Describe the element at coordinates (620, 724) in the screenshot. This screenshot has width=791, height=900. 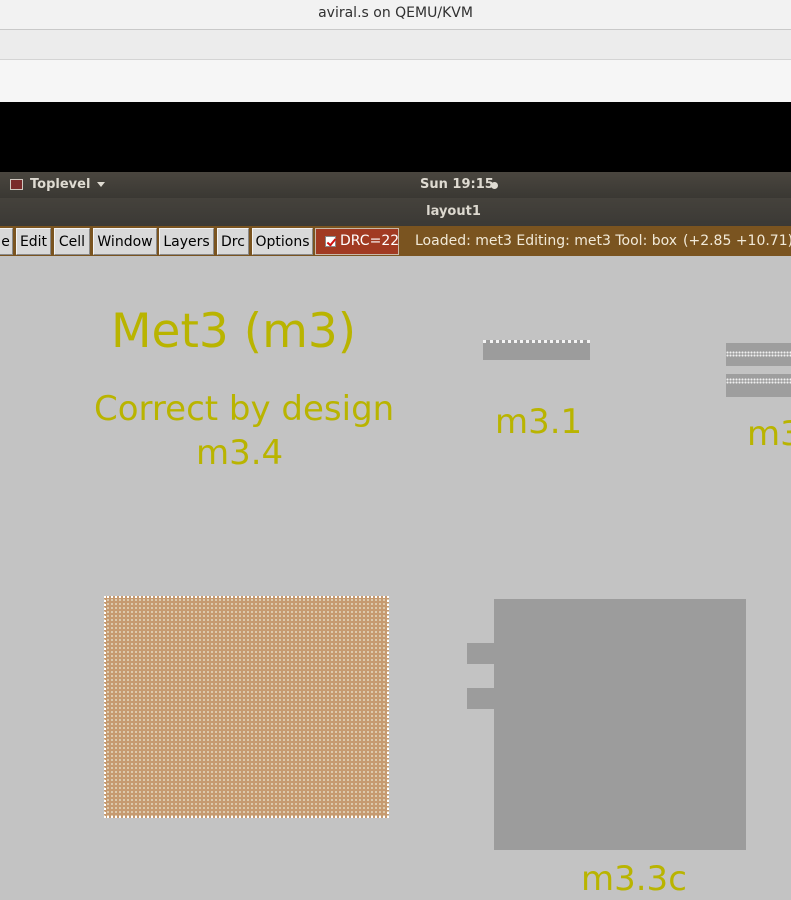
I see `m3-3c-metal-block` at that location.